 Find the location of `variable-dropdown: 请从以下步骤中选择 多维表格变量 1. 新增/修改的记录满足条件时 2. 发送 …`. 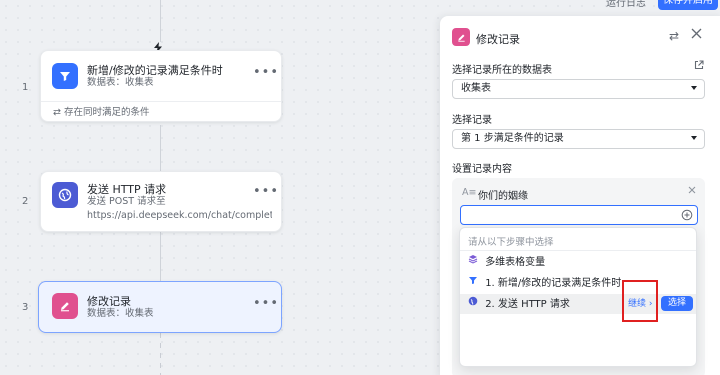

variable-dropdown: 请从以下步骤中选择 多维表格变量 1. 新增/修改的记录满足条件时 2. 发送 … is located at coordinates (578, 297).